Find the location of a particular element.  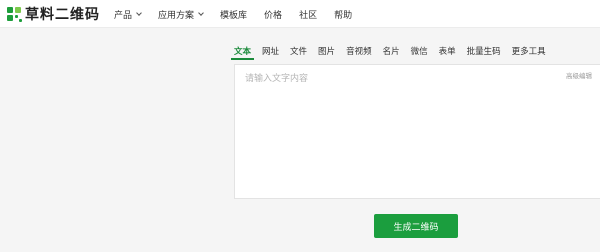

nav-item-solutions: 应用方案 is located at coordinates (181, 14).